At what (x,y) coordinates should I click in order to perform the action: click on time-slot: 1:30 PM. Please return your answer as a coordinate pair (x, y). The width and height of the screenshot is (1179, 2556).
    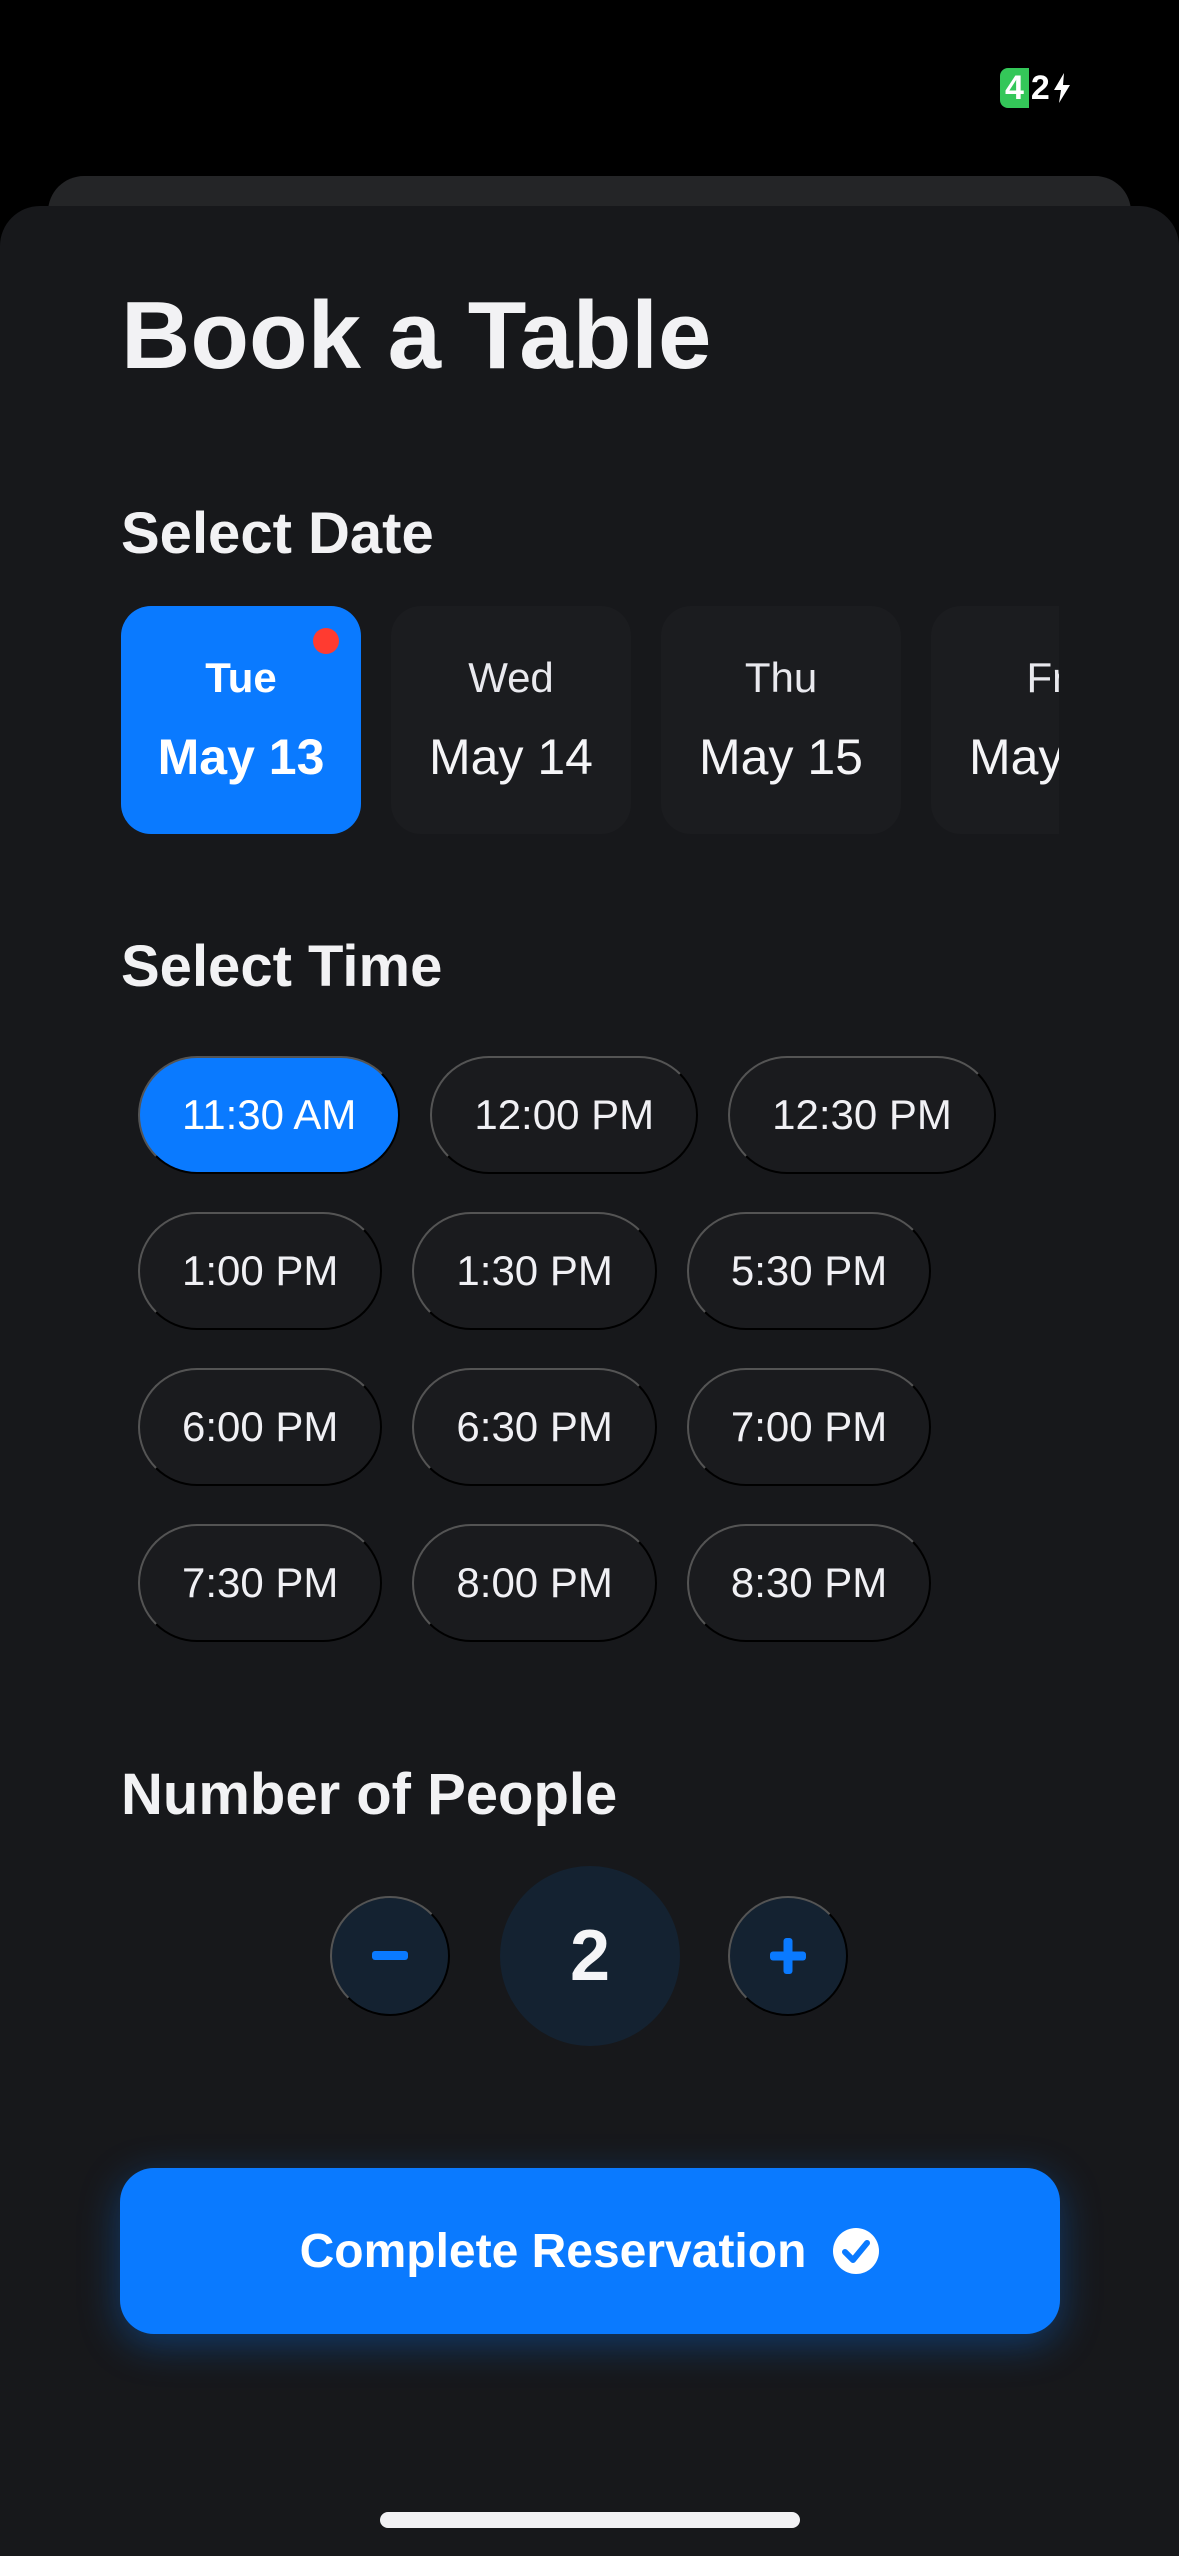
    Looking at the image, I should click on (534, 1271).